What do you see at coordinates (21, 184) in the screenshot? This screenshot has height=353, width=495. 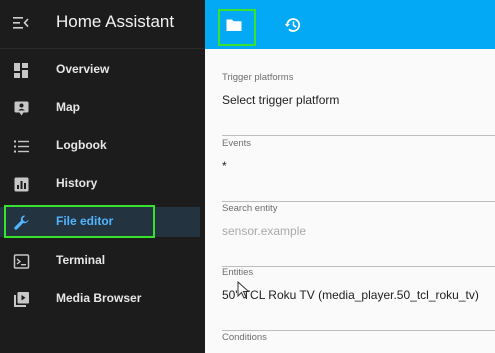 I see `history-chart-icon` at bounding box center [21, 184].